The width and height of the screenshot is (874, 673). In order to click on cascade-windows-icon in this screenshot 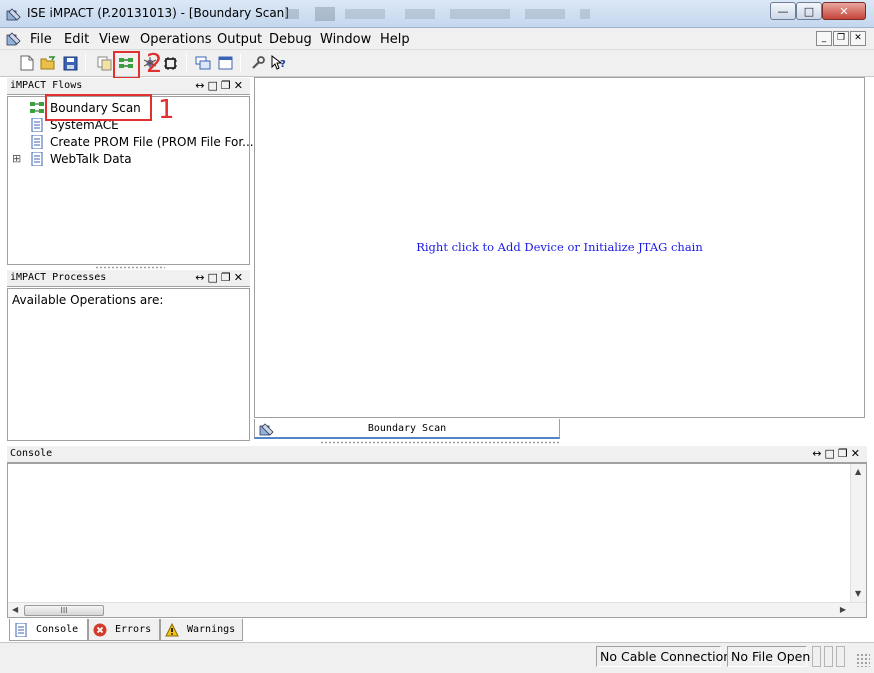, I will do `click(203, 63)`.